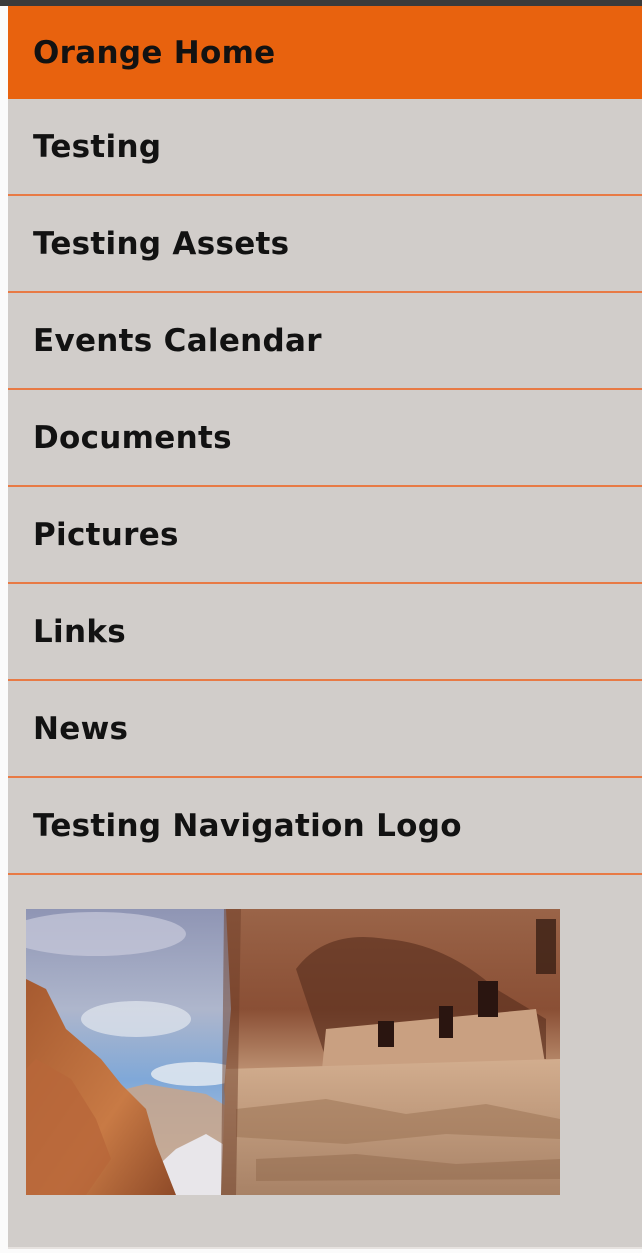 This screenshot has height=1253, width=642. I want to click on nav-item-testing-navigation-logo: Testing Navigation Logo, so click(325, 826).